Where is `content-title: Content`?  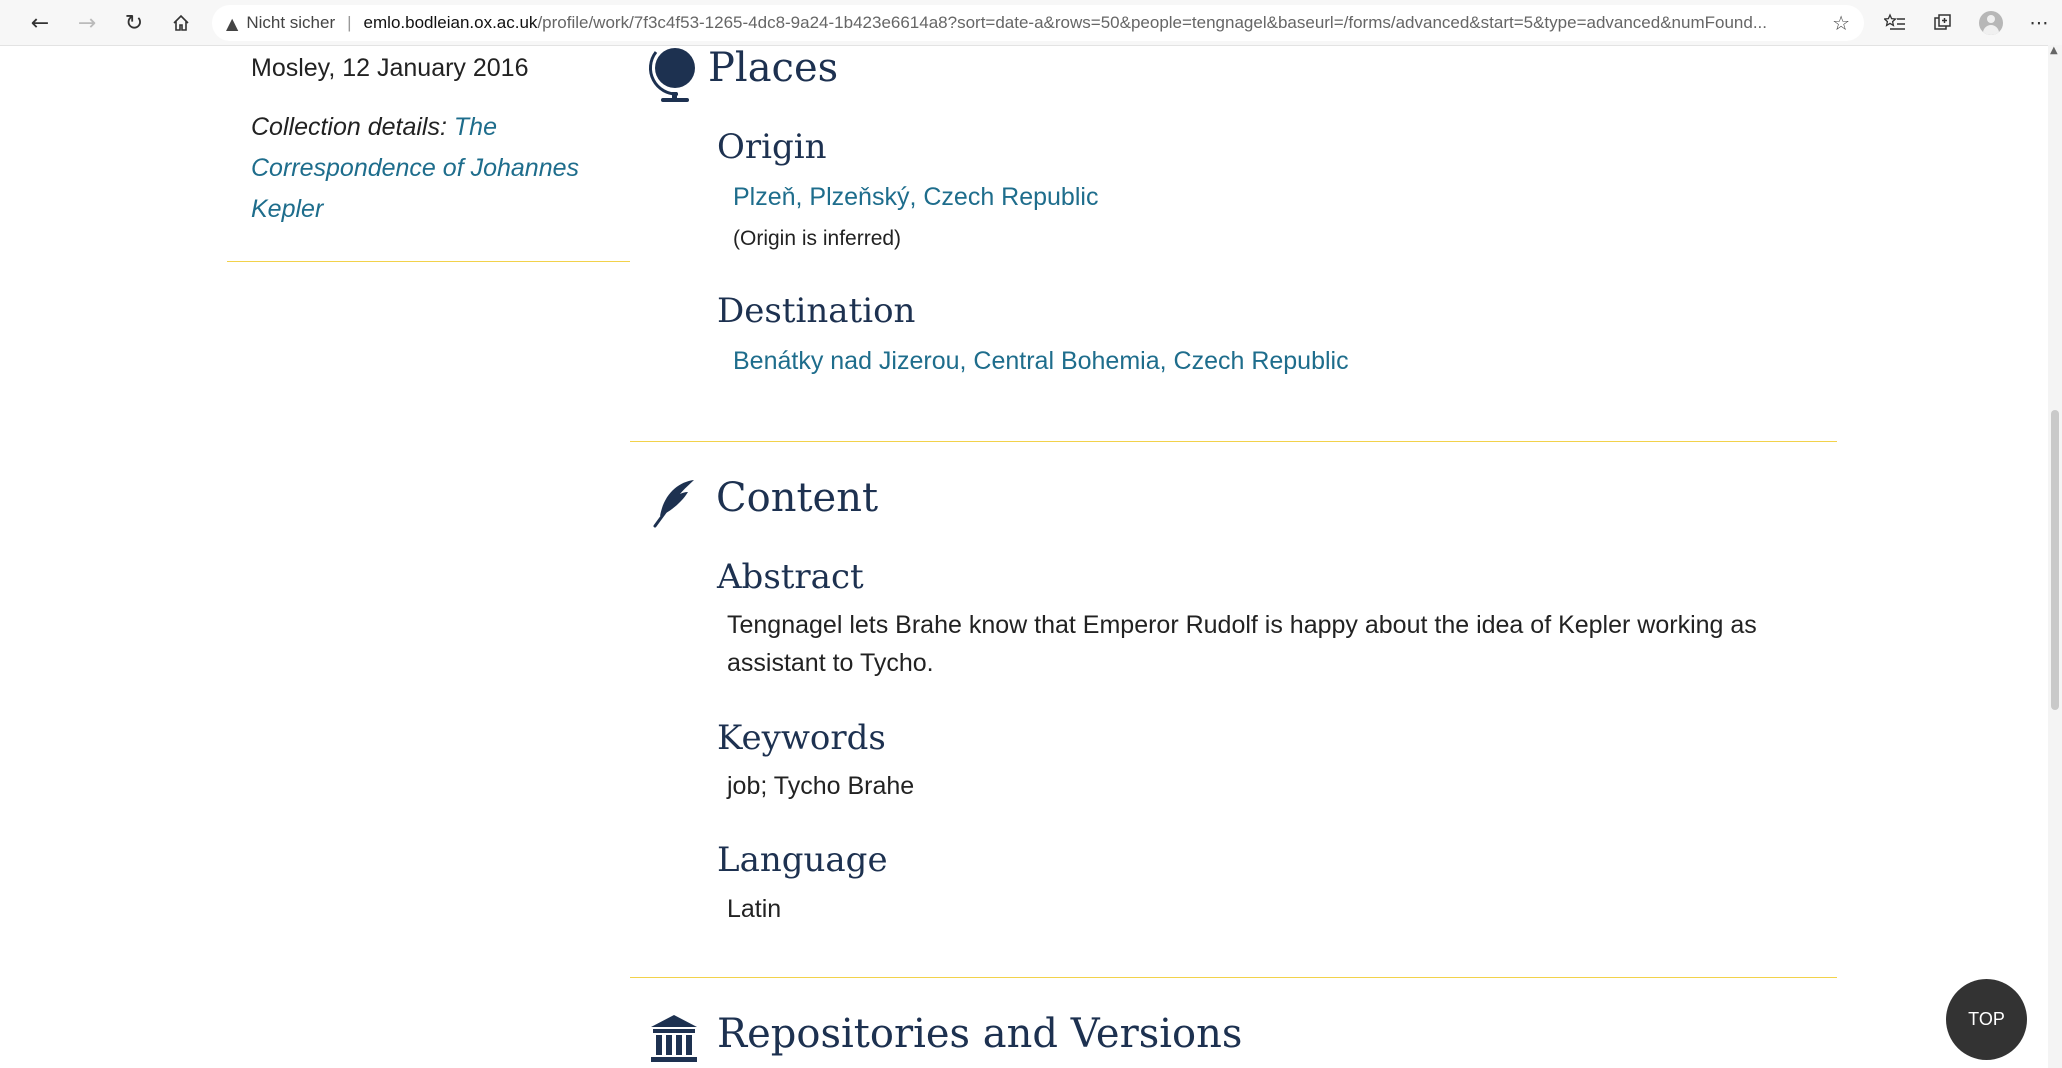 content-title: Content is located at coordinates (797, 498).